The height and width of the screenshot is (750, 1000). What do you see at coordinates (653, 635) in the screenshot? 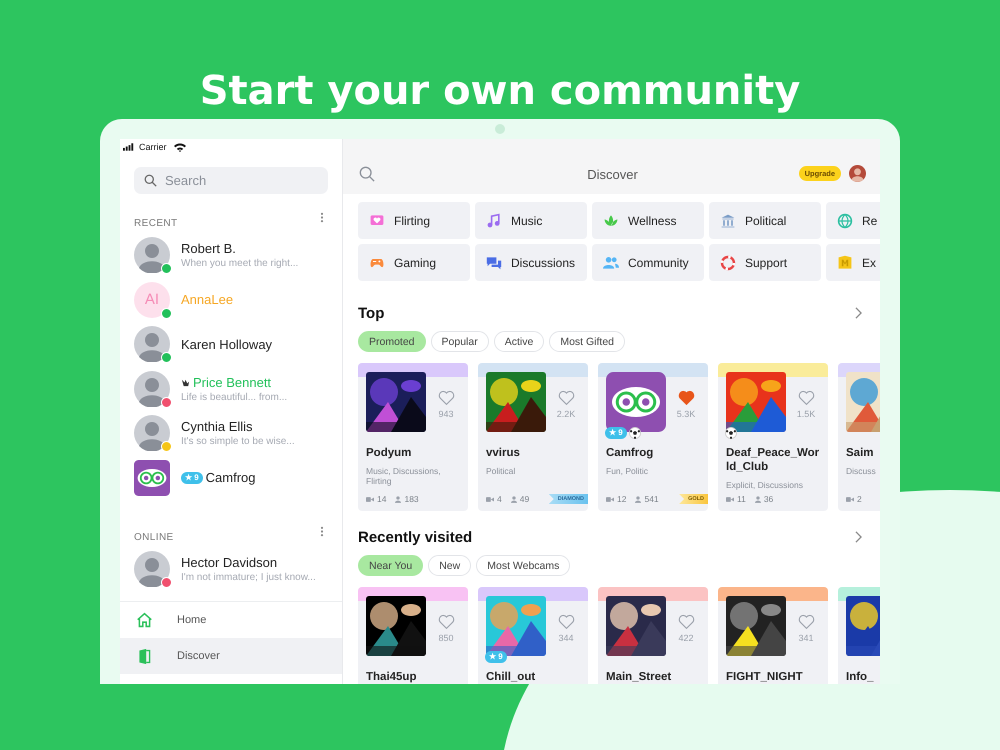
I see `room-card: 422 Main_Street` at bounding box center [653, 635].